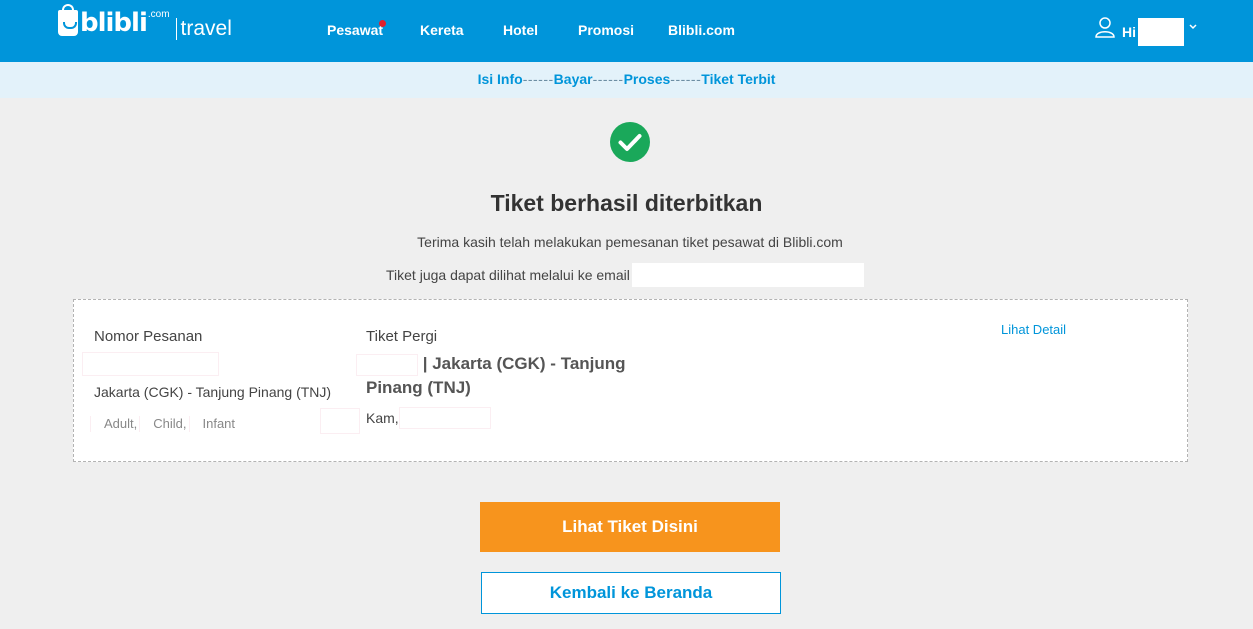 This screenshot has width=1253, height=629. Describe the element at coordinates (606, 30) in the screenshot. I see `nav-promosi: Promosi` at that location.